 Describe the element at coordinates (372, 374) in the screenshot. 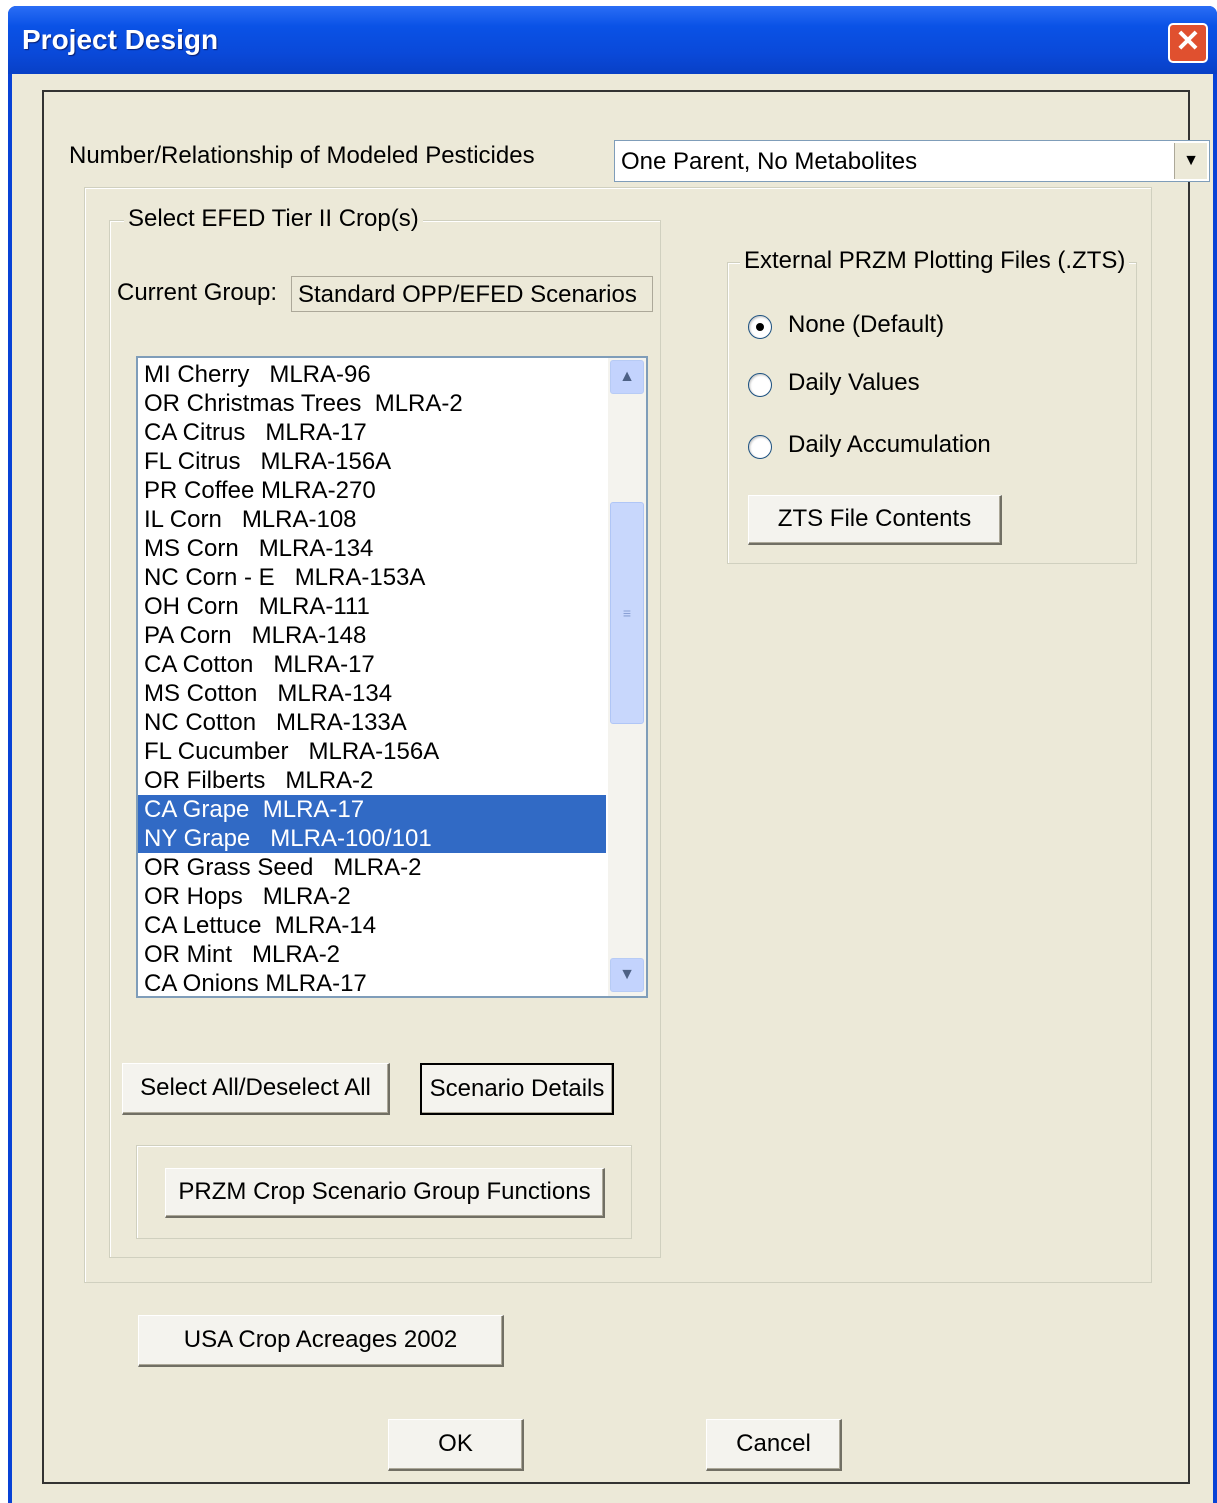

I see `crop-list-item: MI Cherry MLRA-96` at that location.